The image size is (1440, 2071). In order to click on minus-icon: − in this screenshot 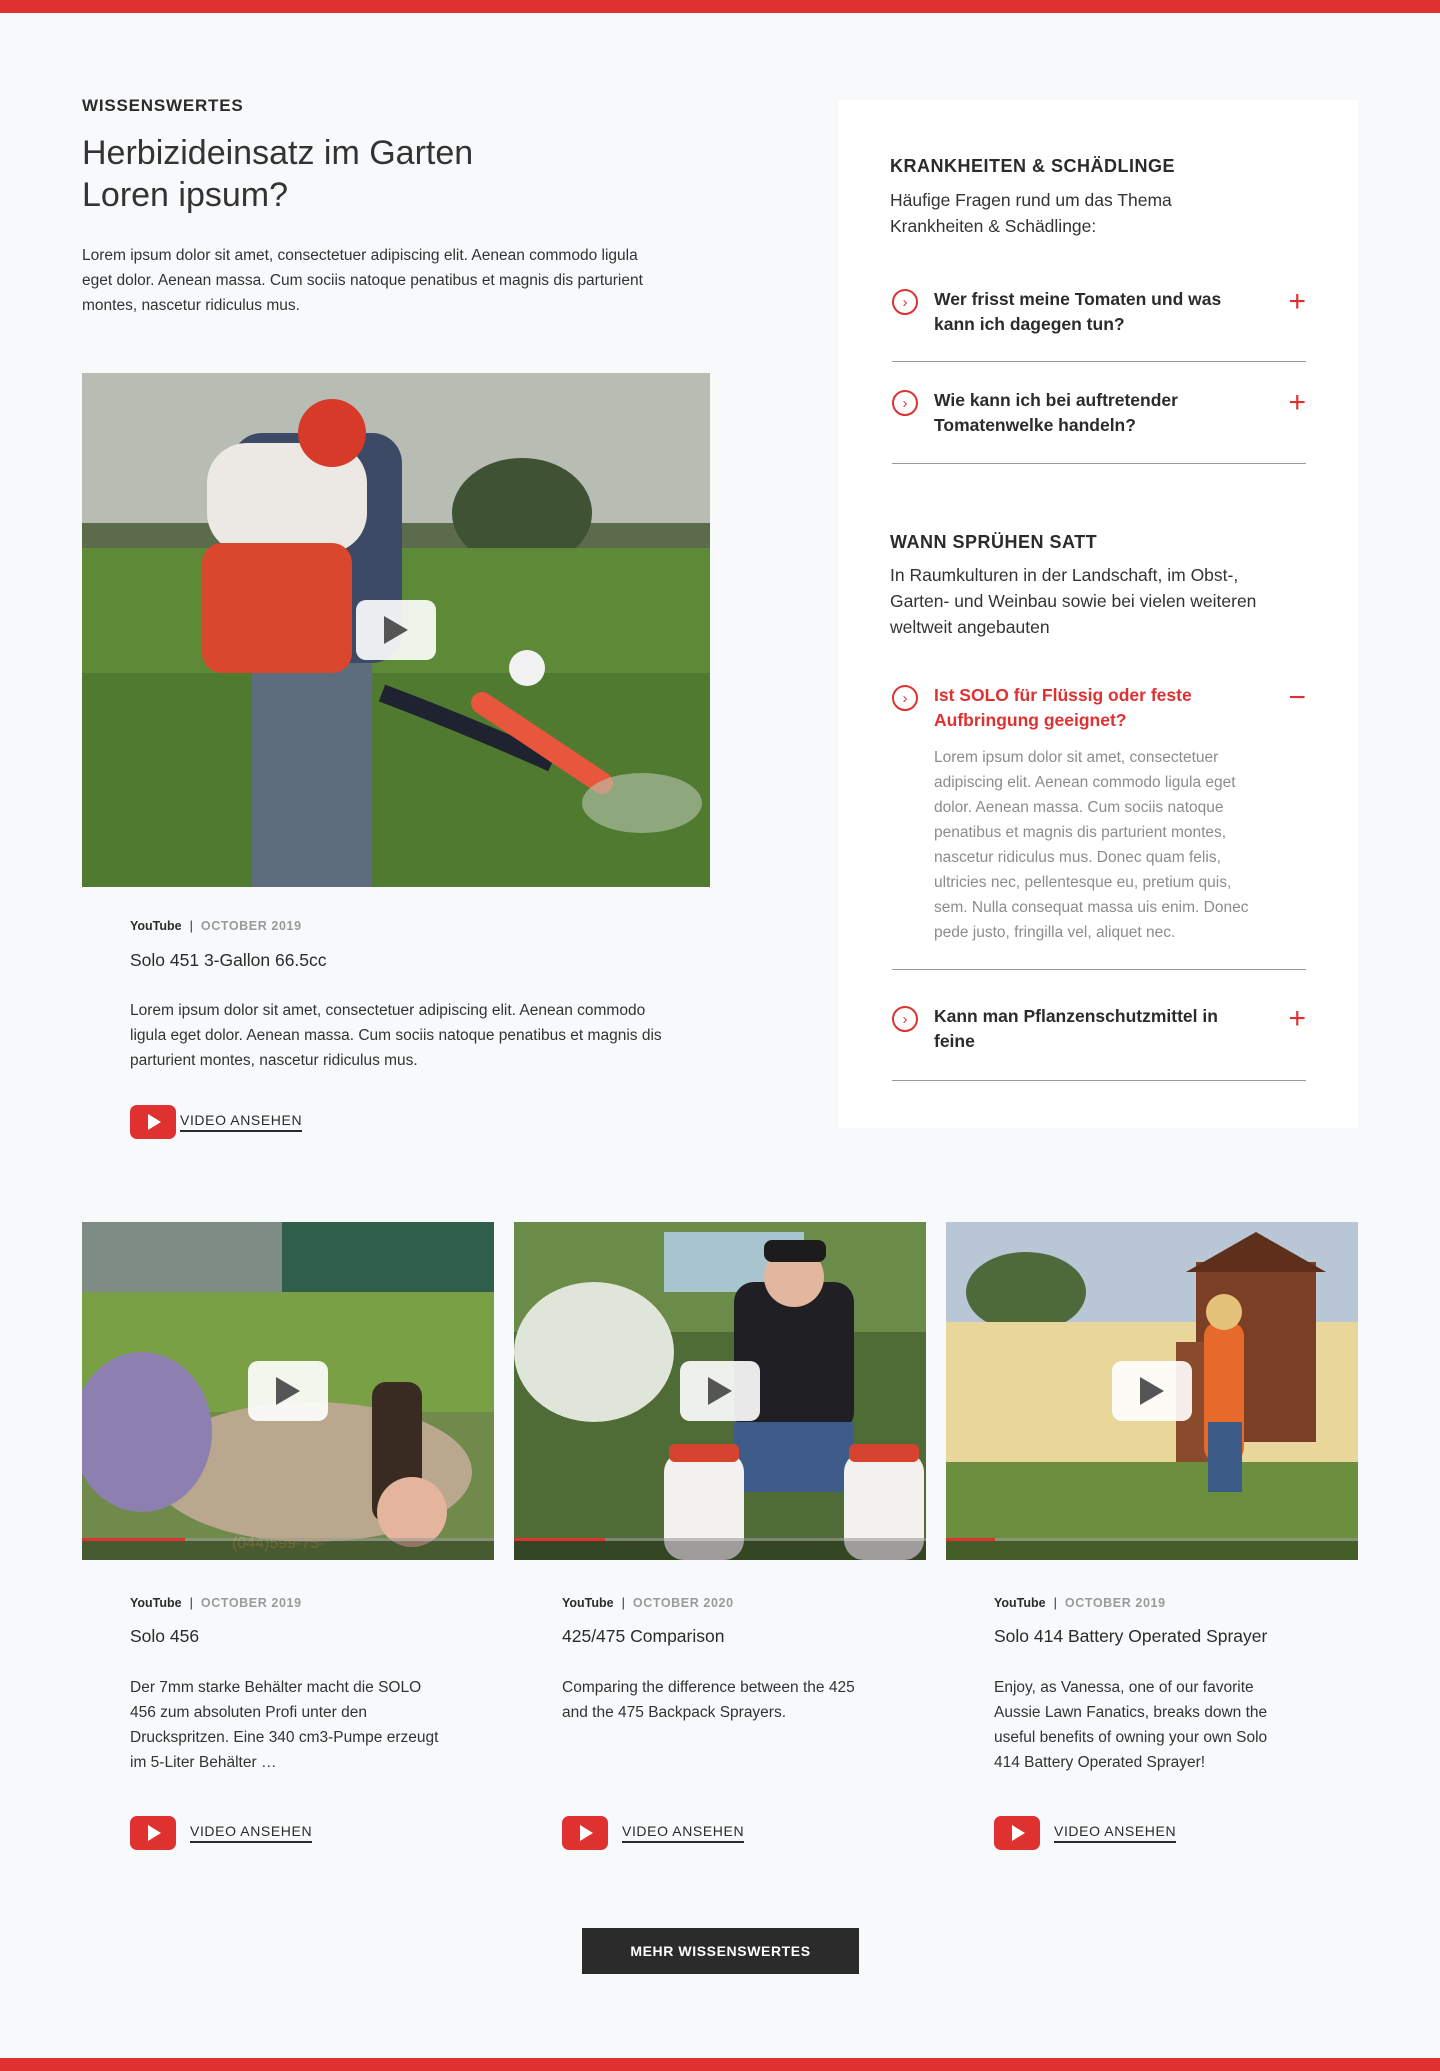, I will do `click(1297, 698)`.